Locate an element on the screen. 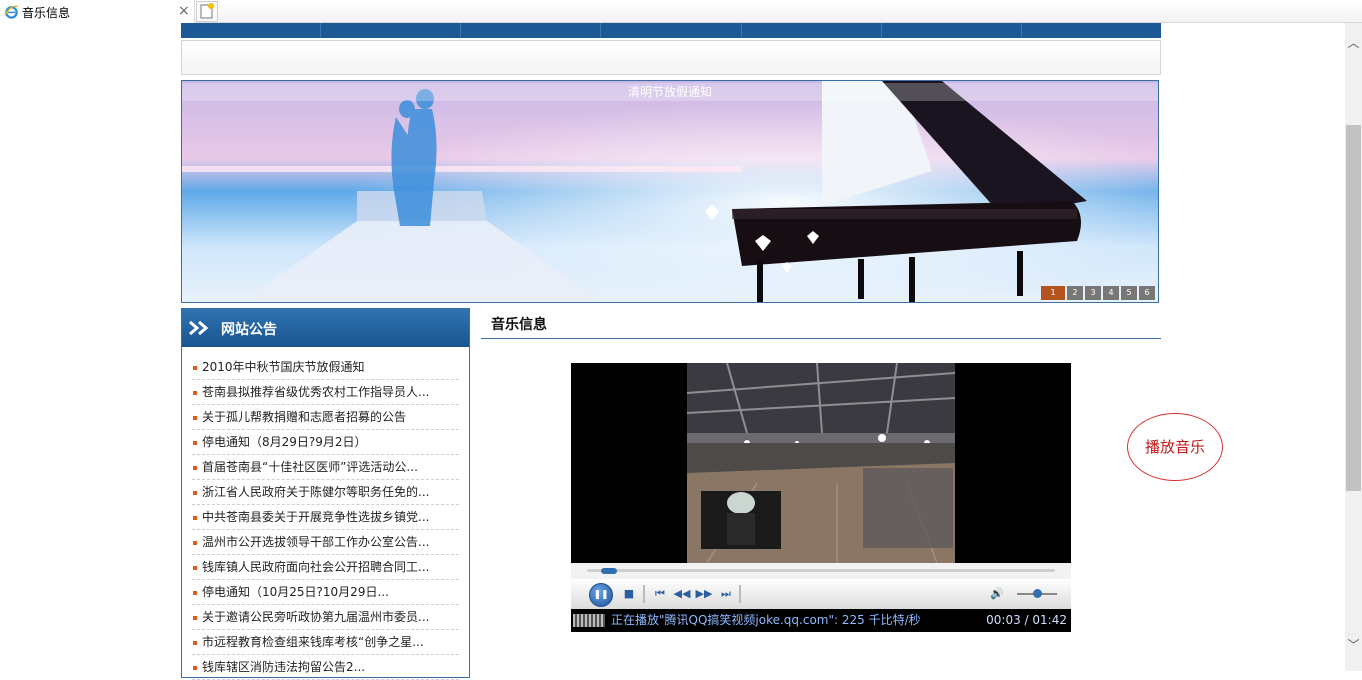 The height and width of the screenshot is (680, 1362). pause-button: ❚❚ is located at coordinates (601, 595).